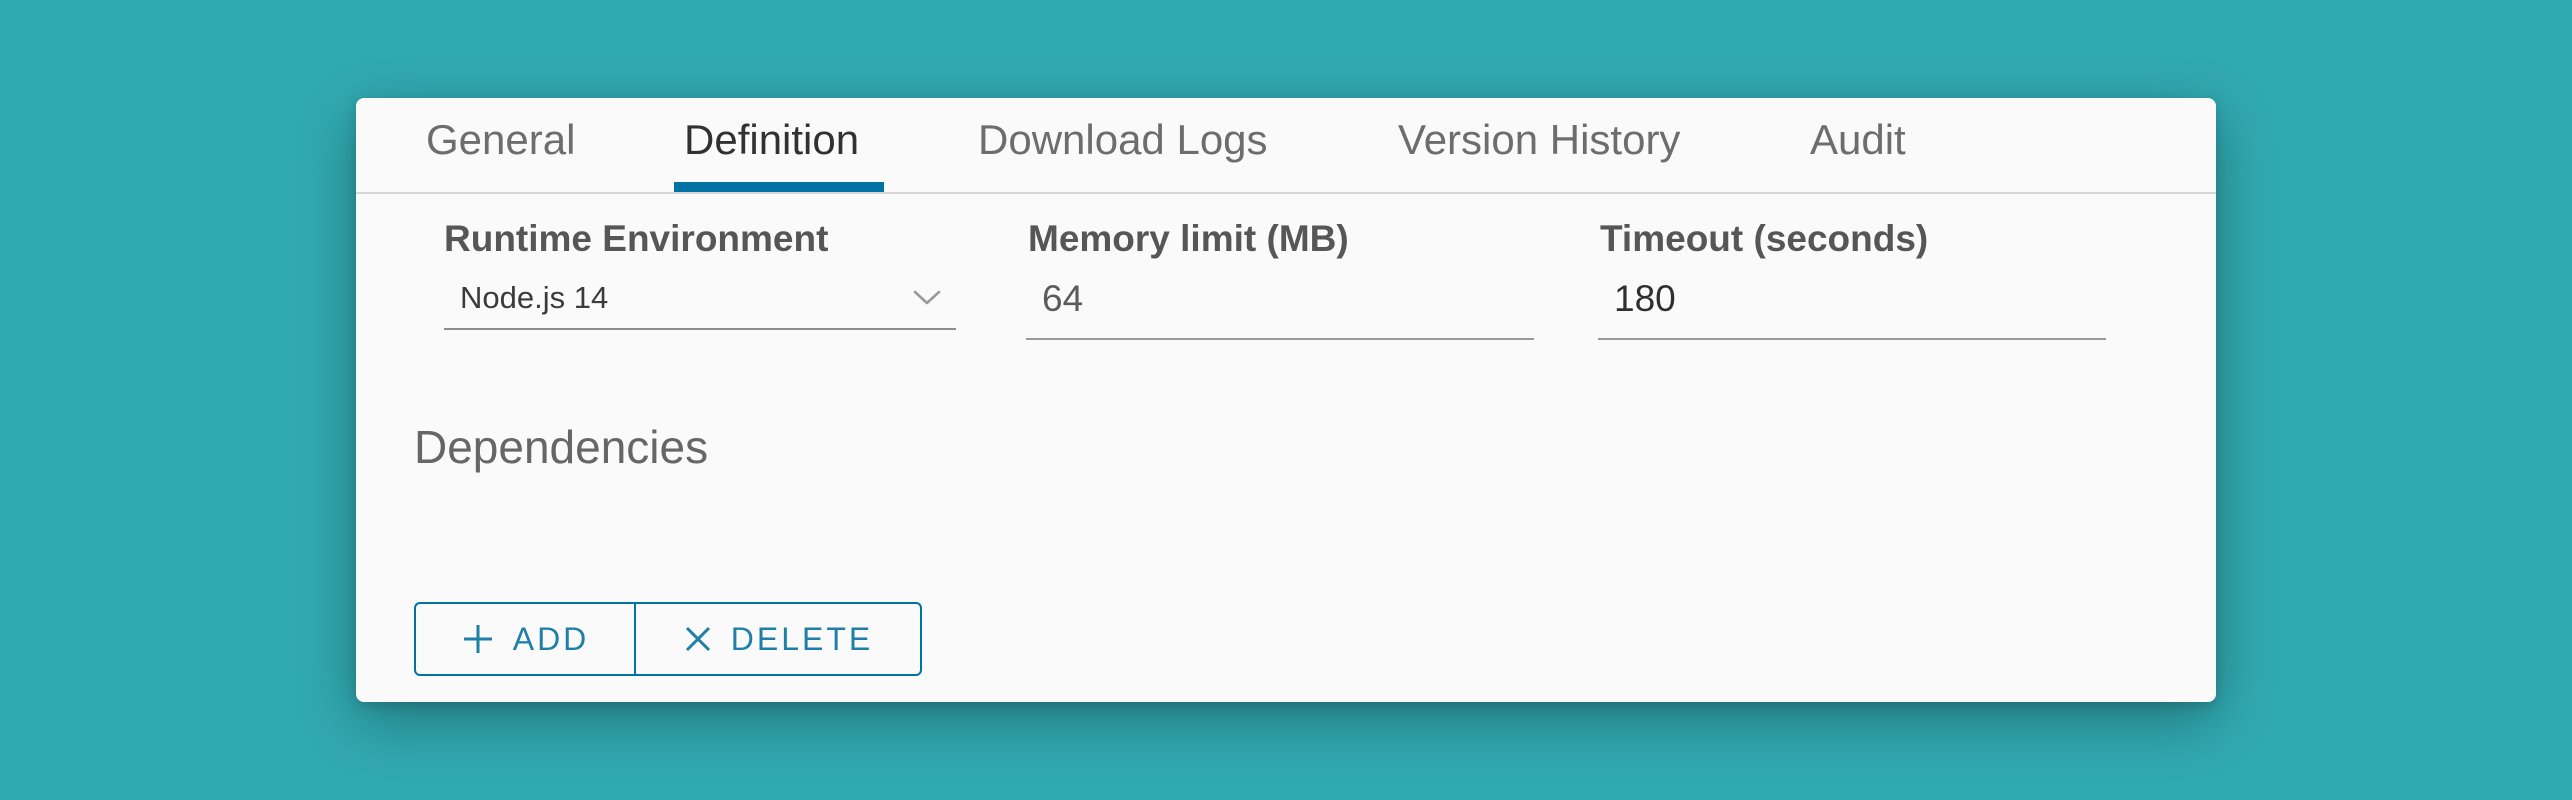 This screenshot has height=800, width=2572. I want to click on active-tab-indicator, so click(779, 187).